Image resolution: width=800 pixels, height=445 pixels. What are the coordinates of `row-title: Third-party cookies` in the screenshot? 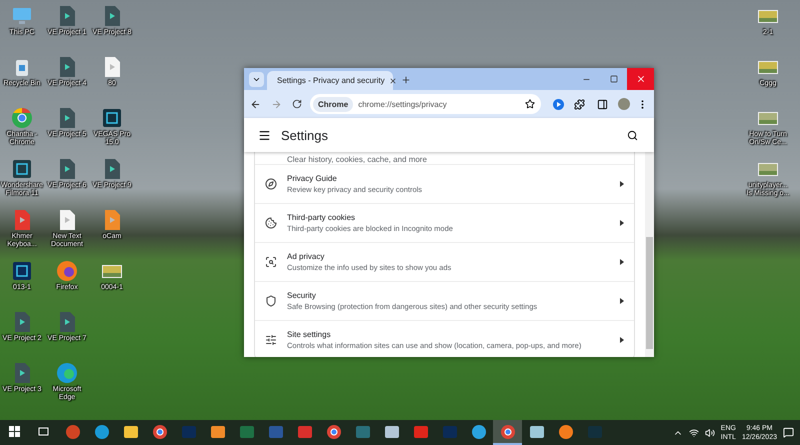 It's located at (321, 217).